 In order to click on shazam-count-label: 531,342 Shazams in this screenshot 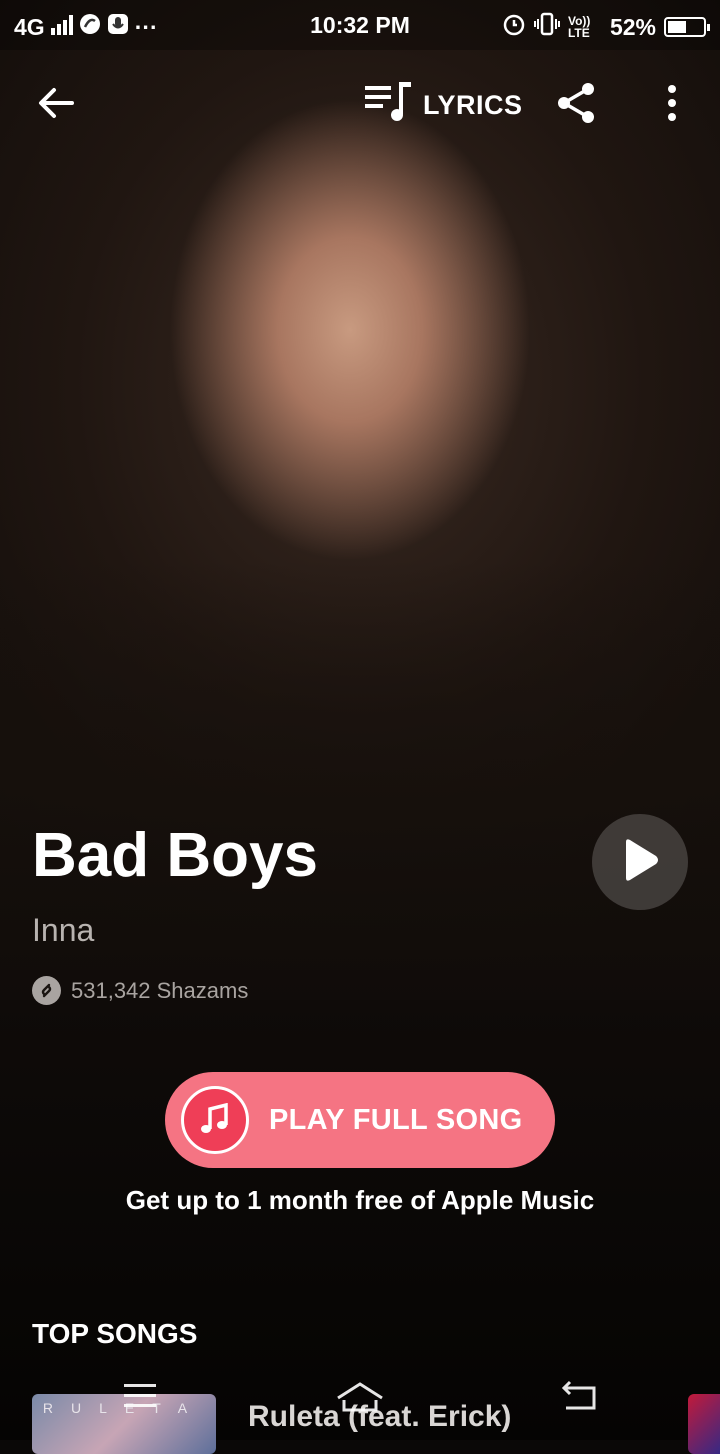, I will do `click(160, 990)`.